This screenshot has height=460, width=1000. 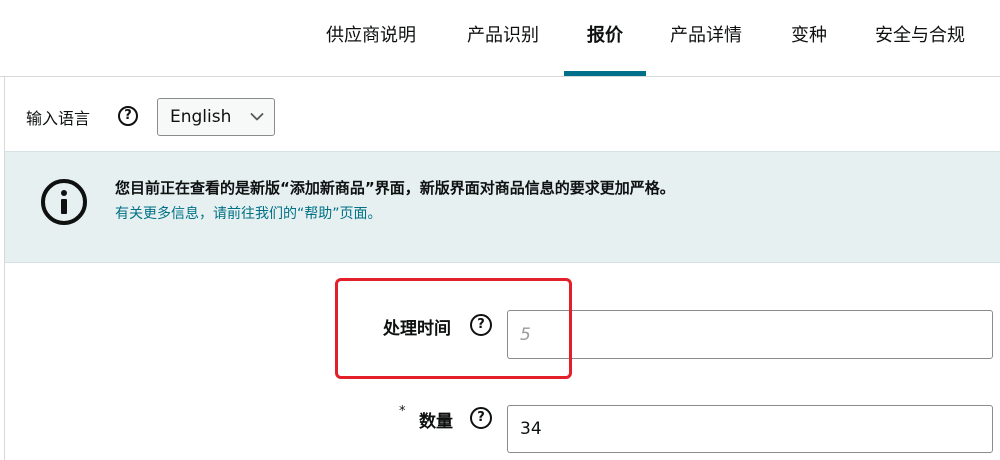 I want to click on tab-safety-compliance: 安全与合规, so click(x=920, y=37).